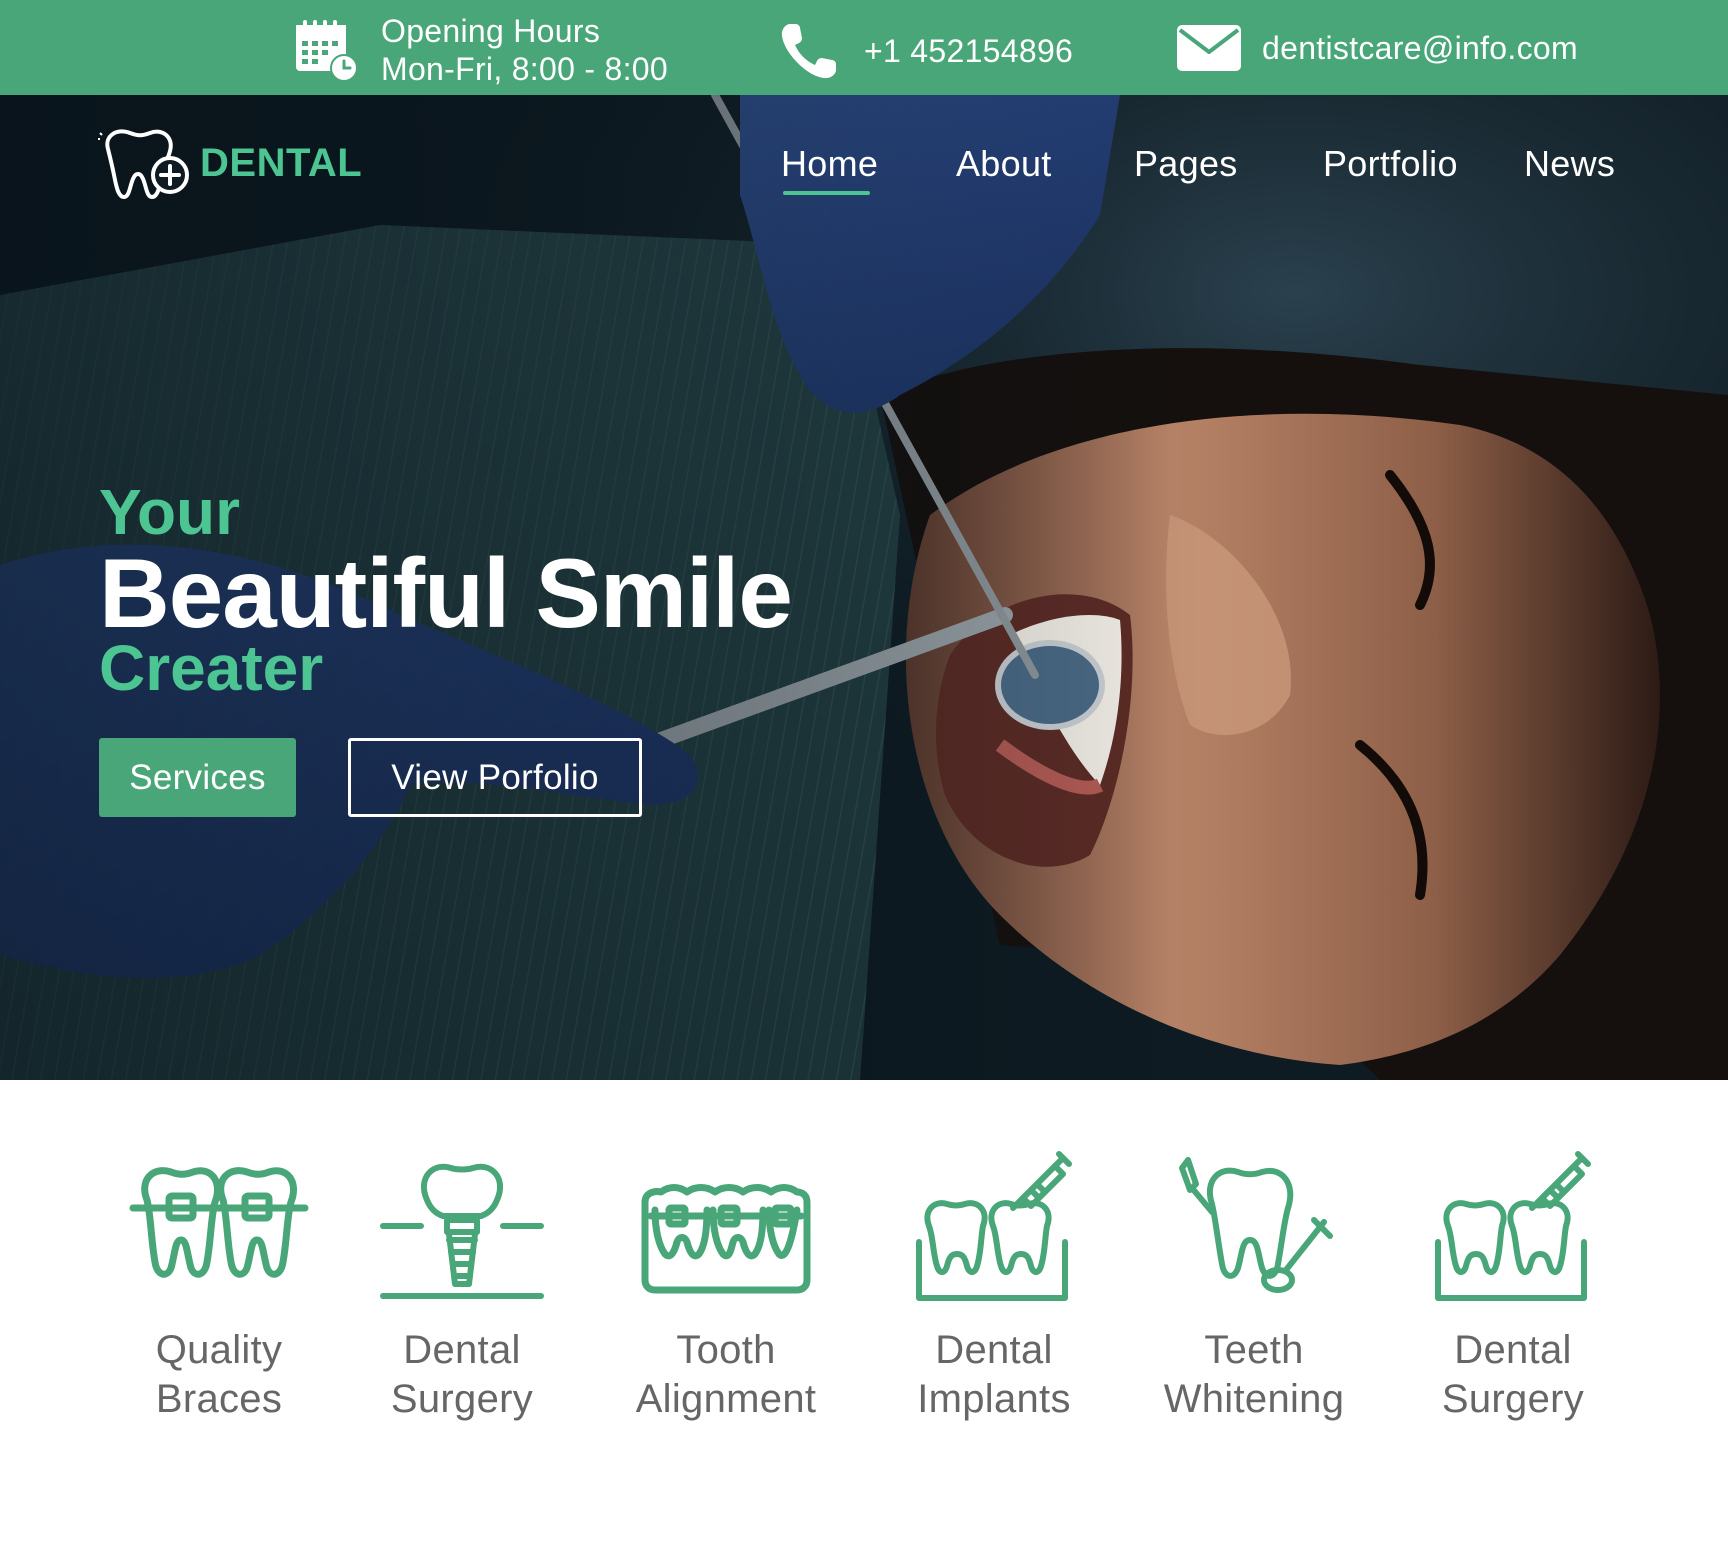 This screenshot has height=1549, width=1728. What do you see at coordinates (462, 1231) in the screenshot?
I see `implant-icon` at bounding box center [462, 1231].